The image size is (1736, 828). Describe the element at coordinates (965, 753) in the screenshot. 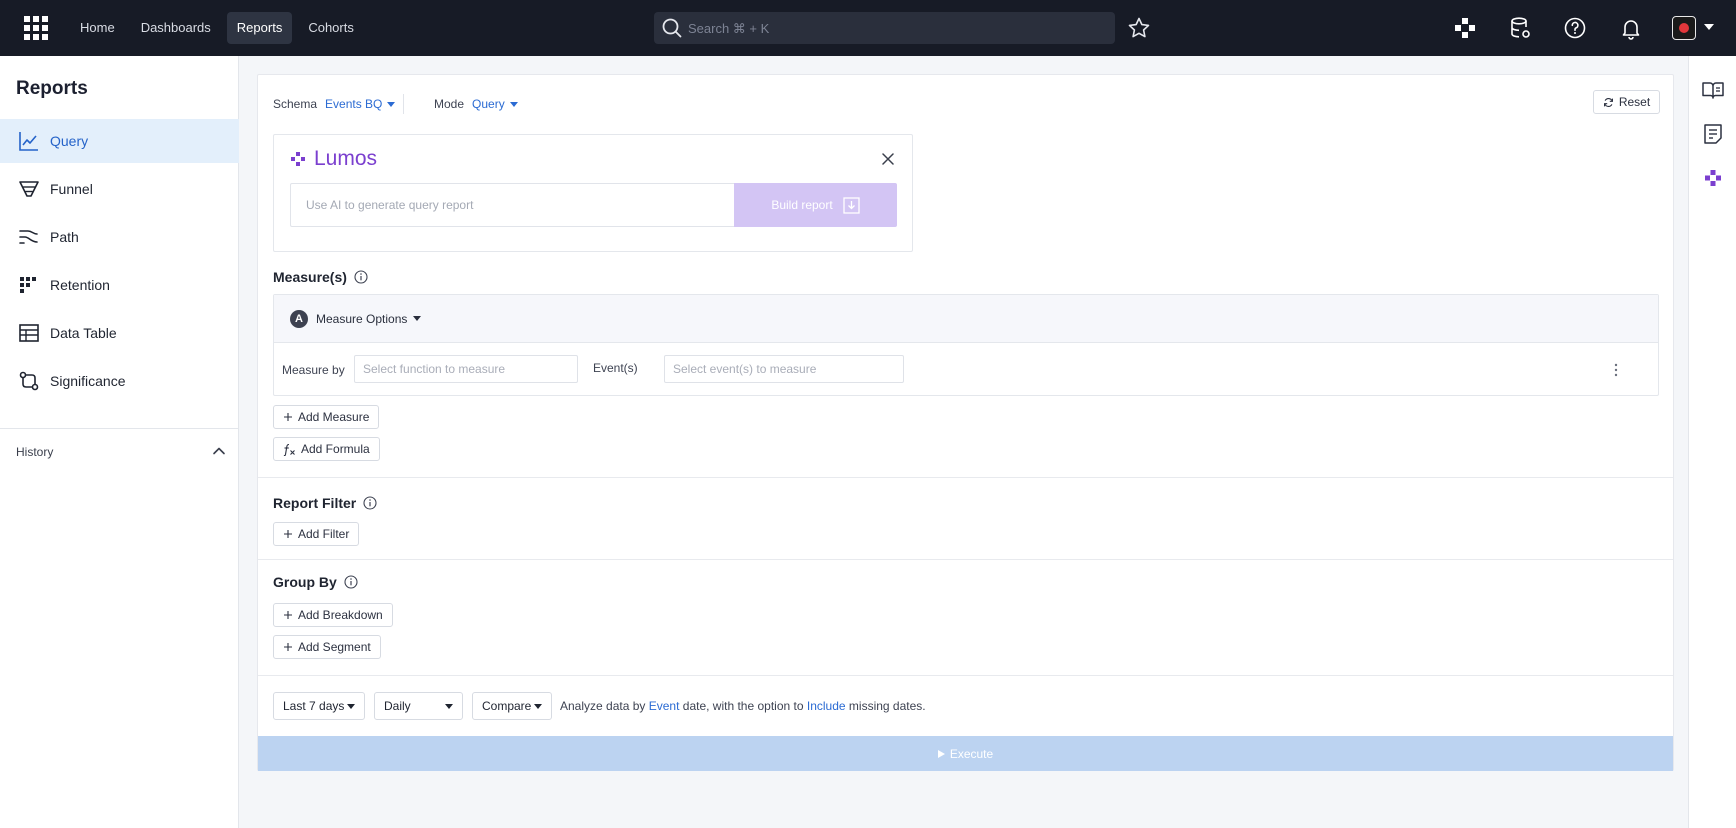

I see `execute-button: Execute` at that location.